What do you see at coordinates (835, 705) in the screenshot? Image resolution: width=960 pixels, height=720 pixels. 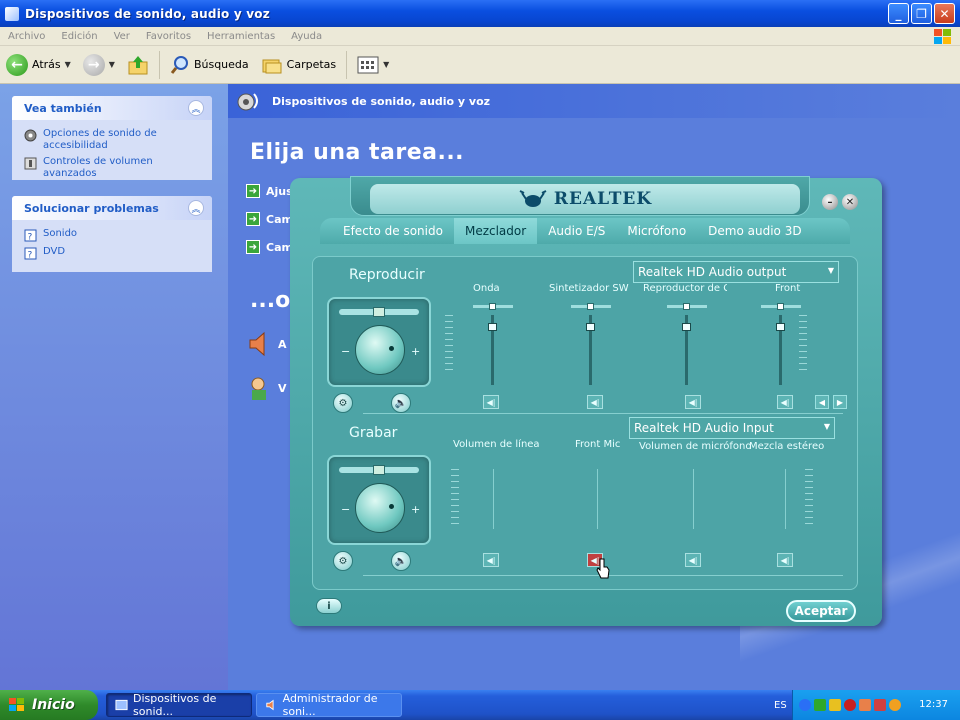 I see `security-icon` at bounding box center [835, 705].